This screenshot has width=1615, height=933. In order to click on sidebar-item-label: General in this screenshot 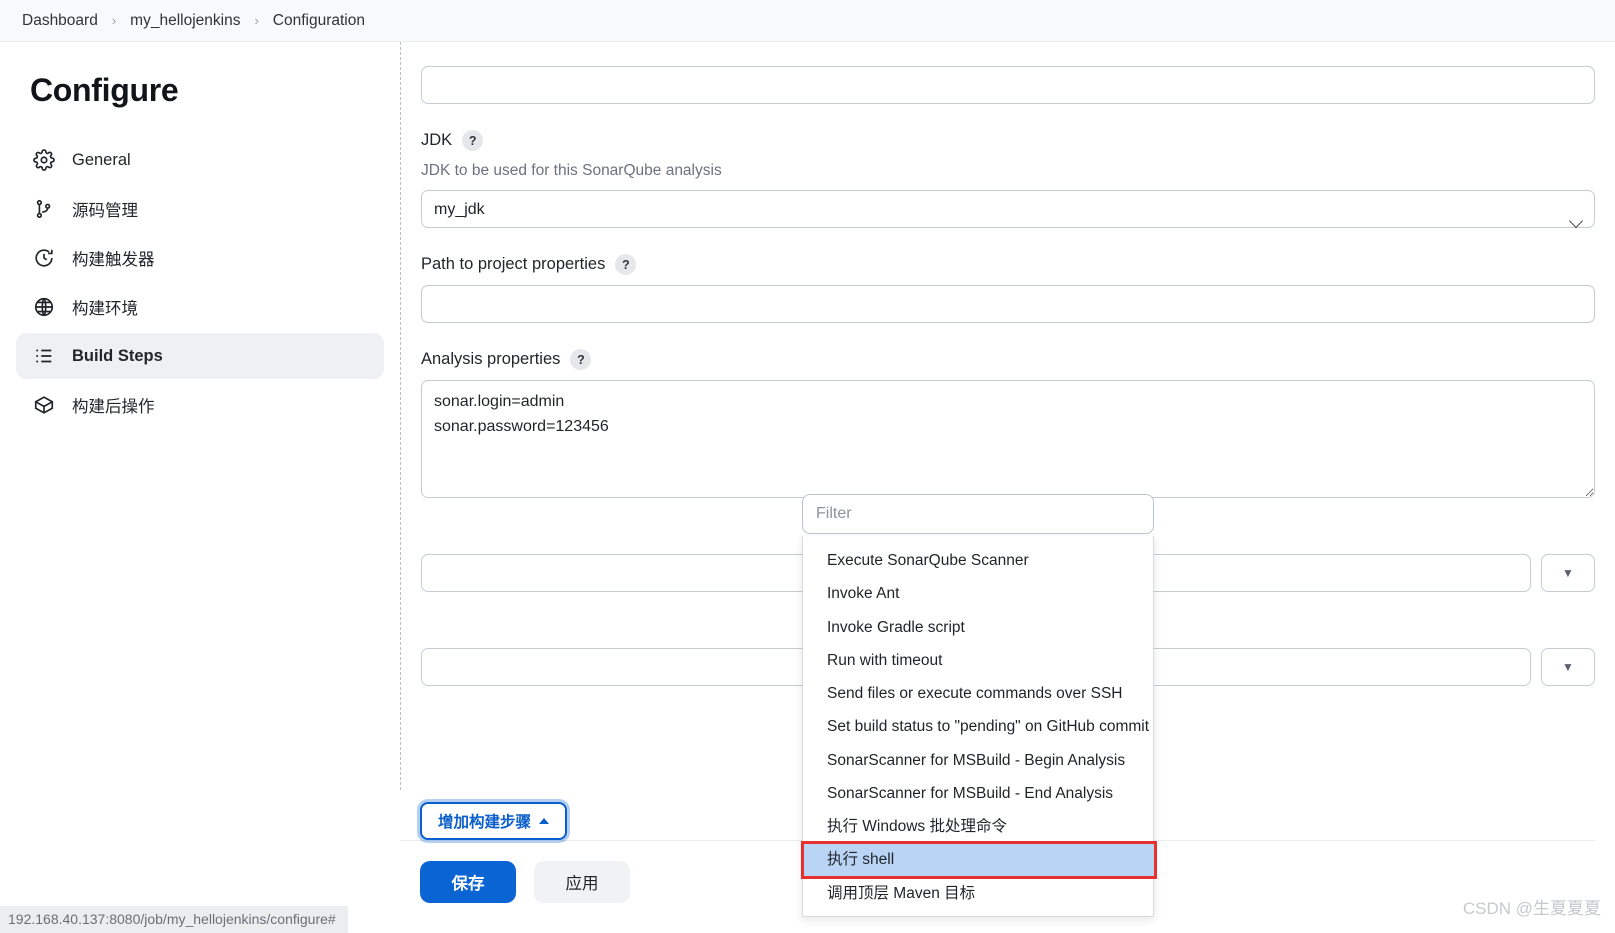, I will do `click(101, 159)`.